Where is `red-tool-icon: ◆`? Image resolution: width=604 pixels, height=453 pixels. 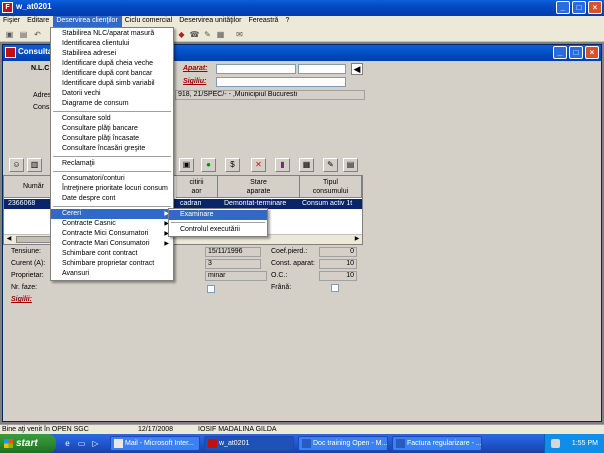 red-tool-icon: ◆ is located at coordinates (181, 34).